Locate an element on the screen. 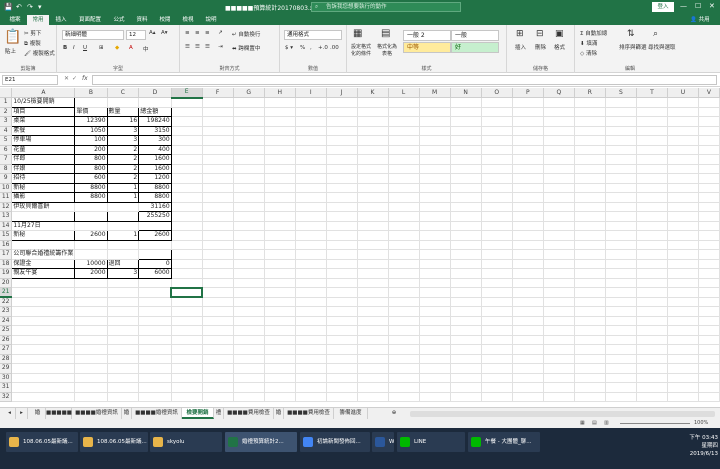  conditional-format-icon: ▦ is located at coordinates (357, 33).